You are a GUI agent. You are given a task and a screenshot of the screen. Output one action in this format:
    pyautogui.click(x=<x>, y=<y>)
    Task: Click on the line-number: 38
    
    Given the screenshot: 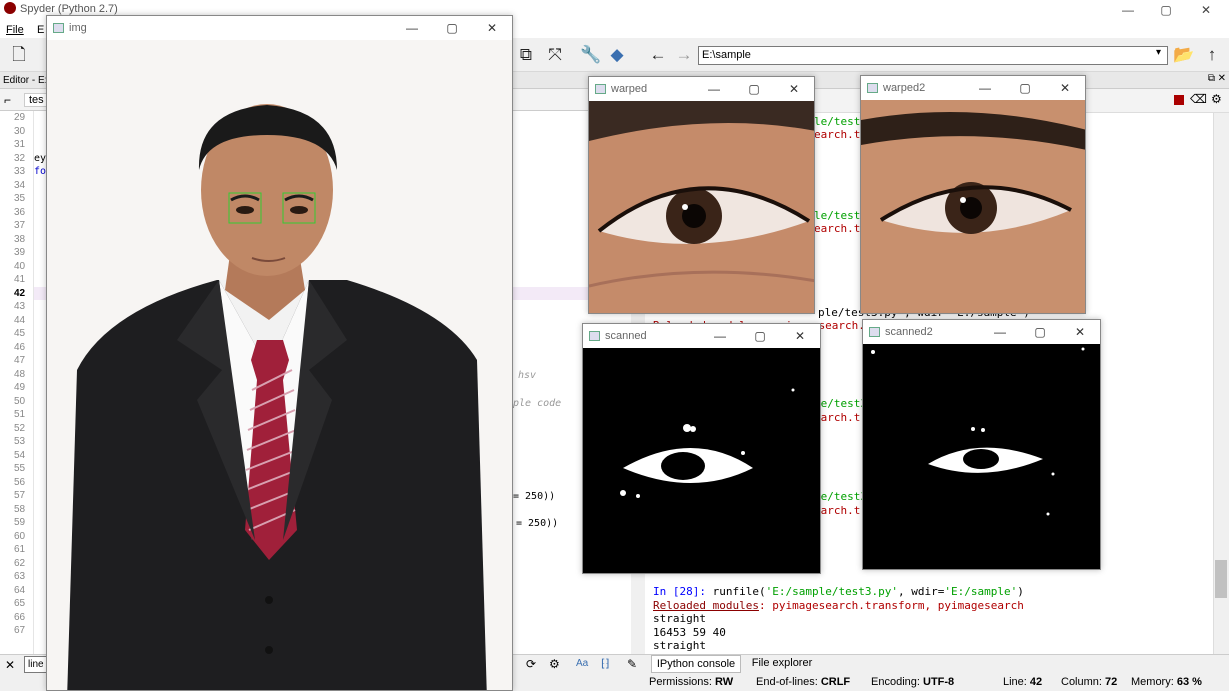 What is the action you would take?
    pyautogui.click(x=20, y=239)
    